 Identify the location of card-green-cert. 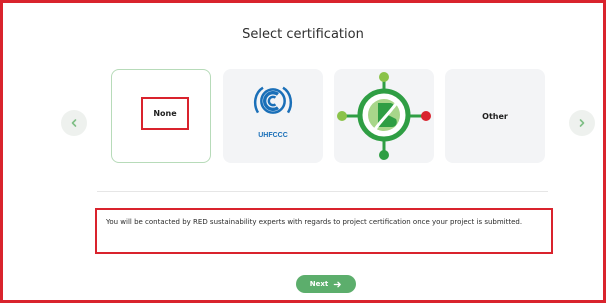
(384, 116).